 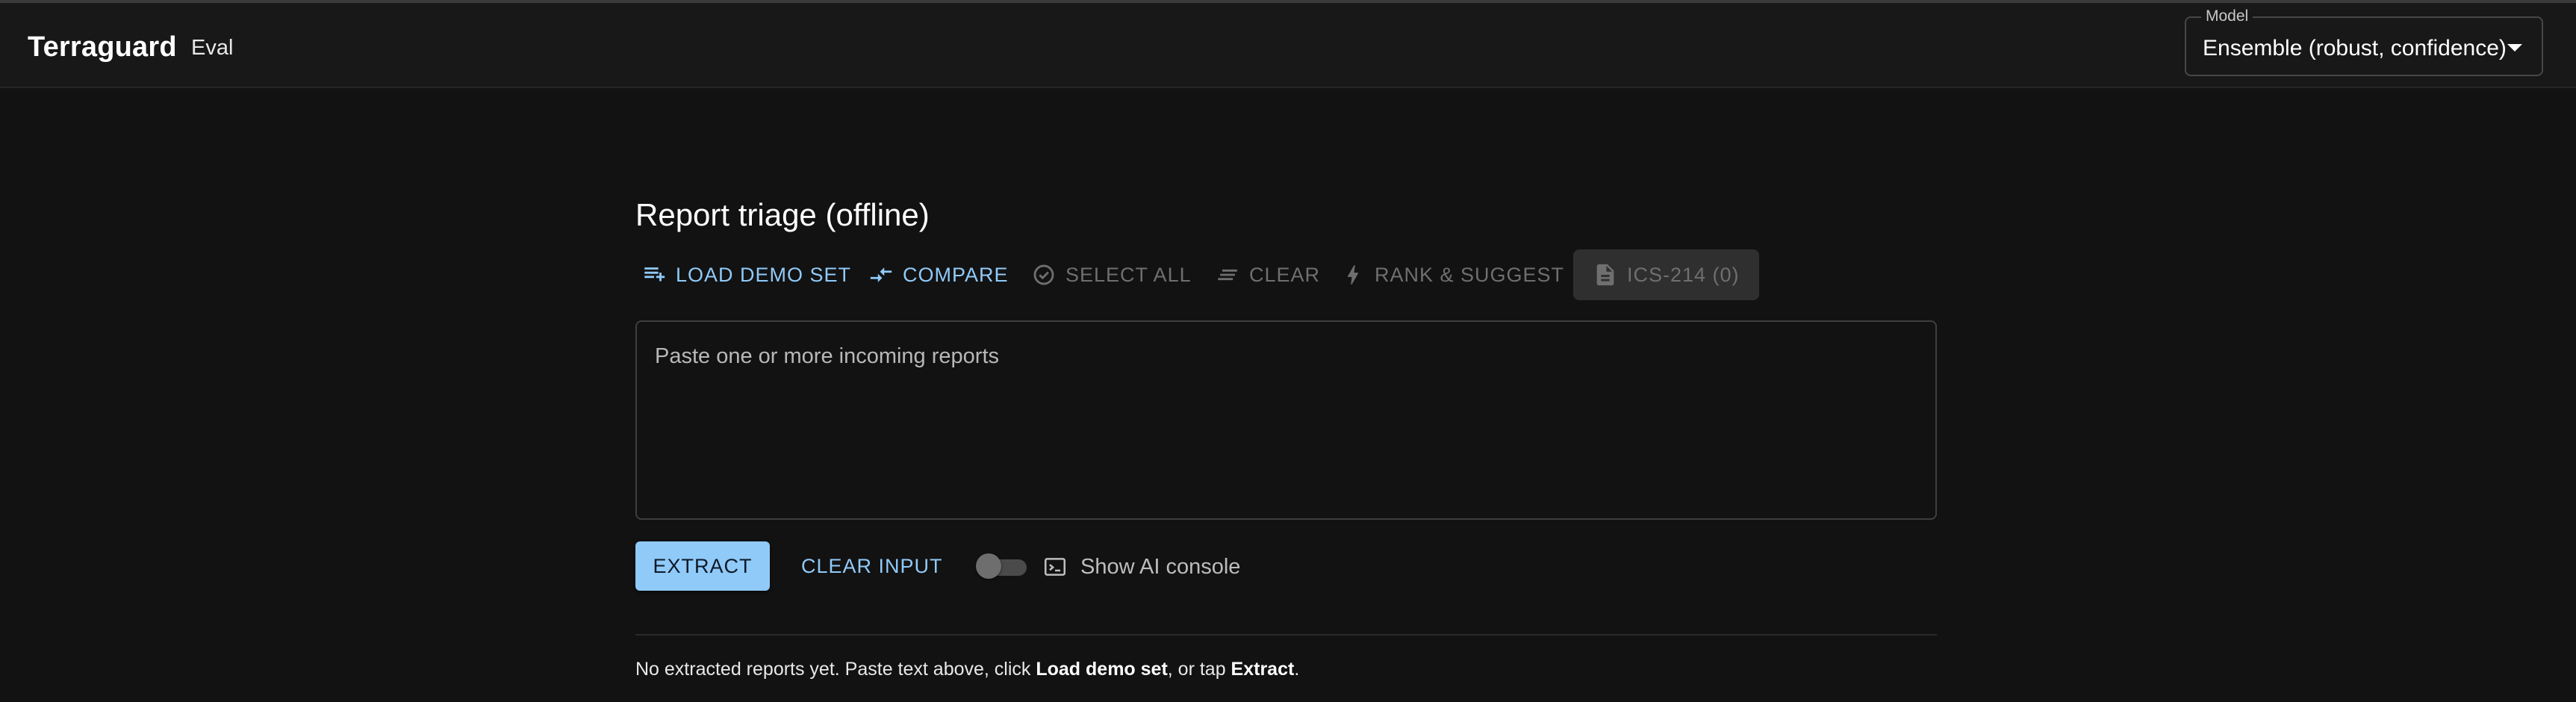 What do you see at coordinates (1605, 275) in the screenshot?
I see `document-icon` at bounding box center [1605, 275].